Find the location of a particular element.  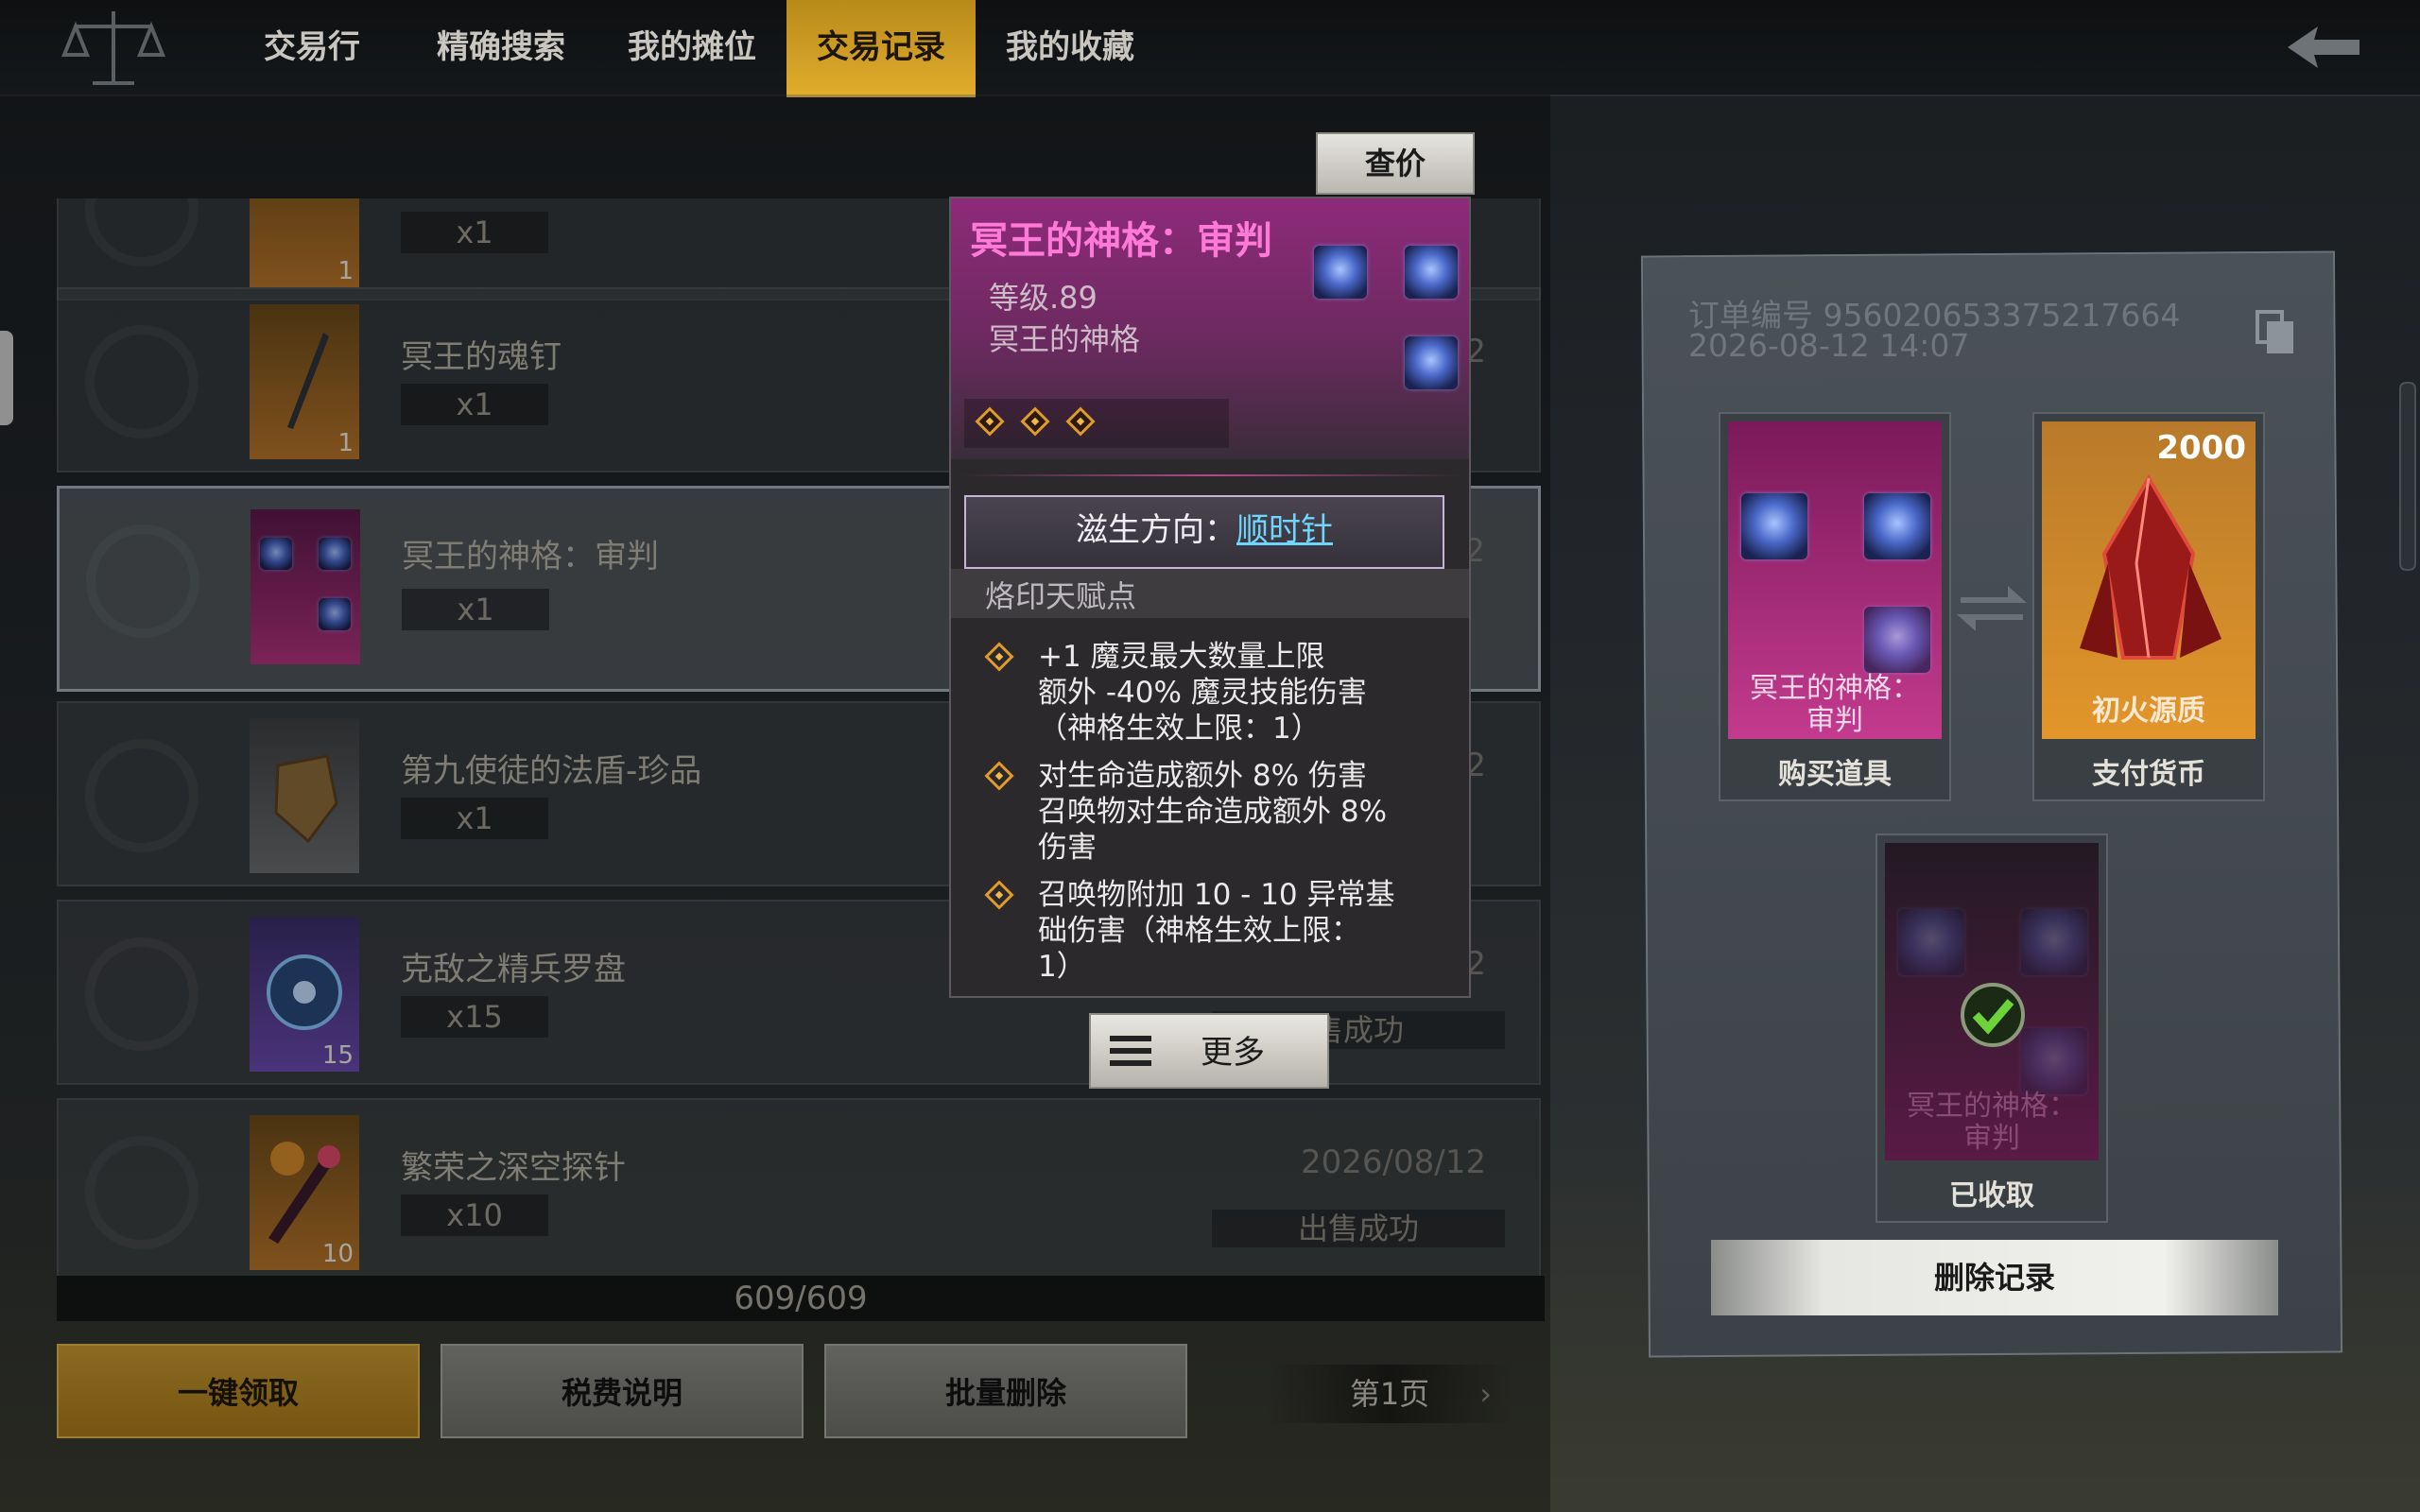

talent-entry: 对生命造成额外 8% 伤害 召唤物对生命造成额外 8% 伤害 is located at coordinates (1213, 812).